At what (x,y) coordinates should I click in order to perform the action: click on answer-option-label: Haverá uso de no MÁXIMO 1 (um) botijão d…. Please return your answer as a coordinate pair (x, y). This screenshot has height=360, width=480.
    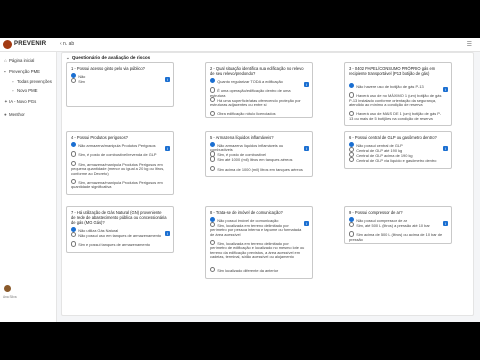
    Looking at the image, I should click on (395, 100).